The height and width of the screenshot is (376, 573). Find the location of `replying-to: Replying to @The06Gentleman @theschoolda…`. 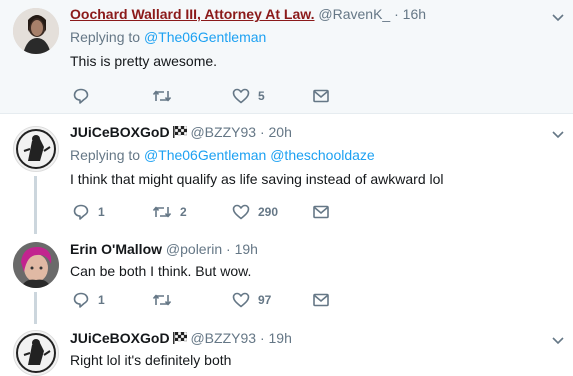

replying-to: Replying to @The06Gentleman @theschoolda… is located at coordinates (306, 155).